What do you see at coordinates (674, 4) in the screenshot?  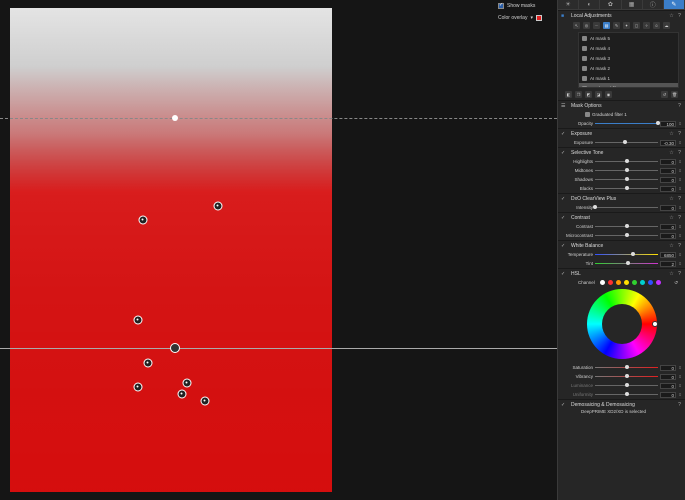 I see `brush-icon: ✎` at bounding box center [674, 4].